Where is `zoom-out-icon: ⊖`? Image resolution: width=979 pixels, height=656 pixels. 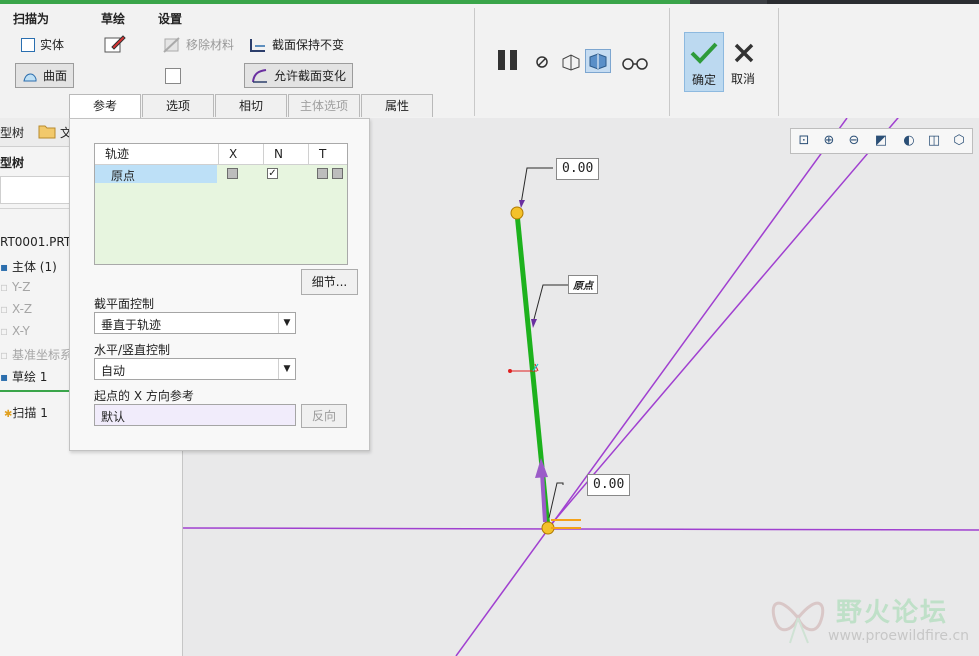
zoom-out-icon: ⊖ is located at coordinates (854, 141).